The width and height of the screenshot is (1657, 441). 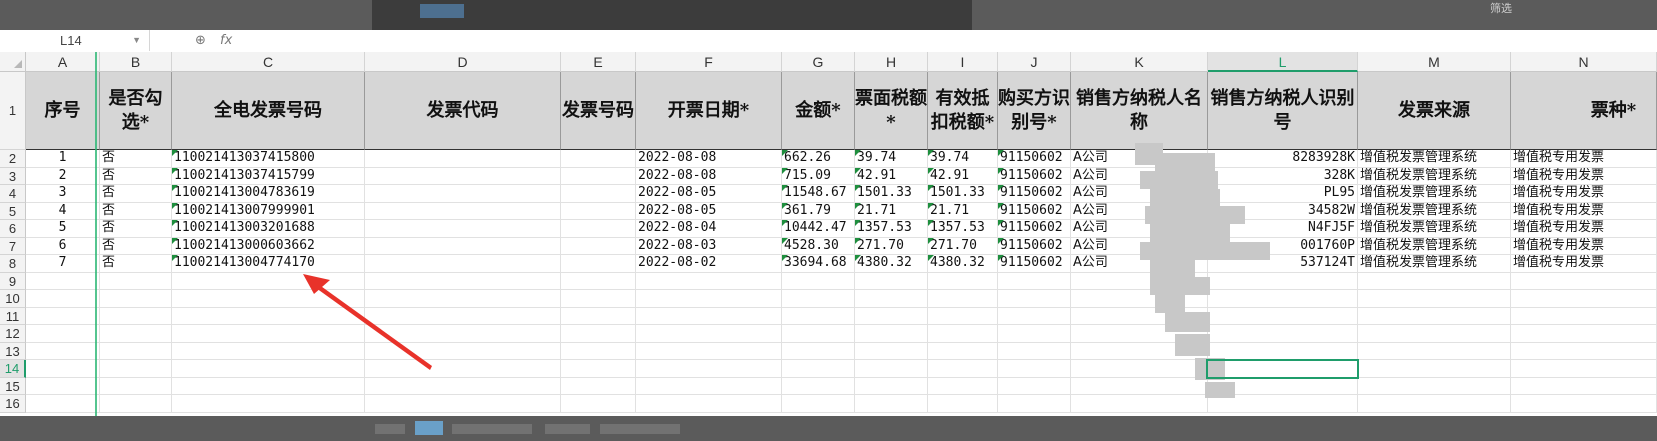 What do you see at coordinates (63, 211) in the screenshot?
I see `cell-a: 4` at bounding box center [63, 211].